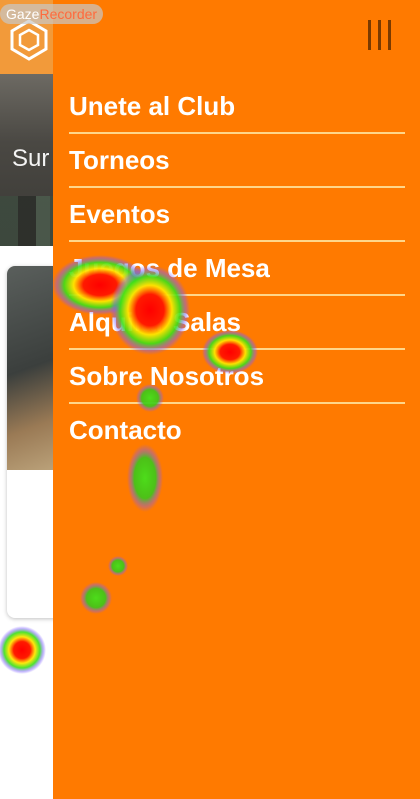 The image size is (420, 799). I want to click on nav-item-sobre-nosotros: Sobre Nosotros, so click(237, 377).